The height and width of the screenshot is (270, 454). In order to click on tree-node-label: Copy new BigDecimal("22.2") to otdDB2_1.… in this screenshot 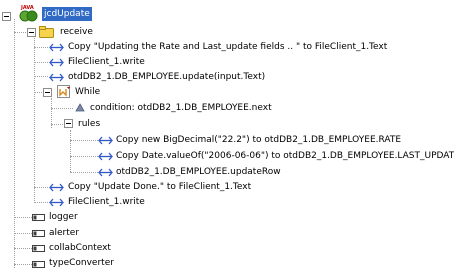, I will do `click(259, 140)`.